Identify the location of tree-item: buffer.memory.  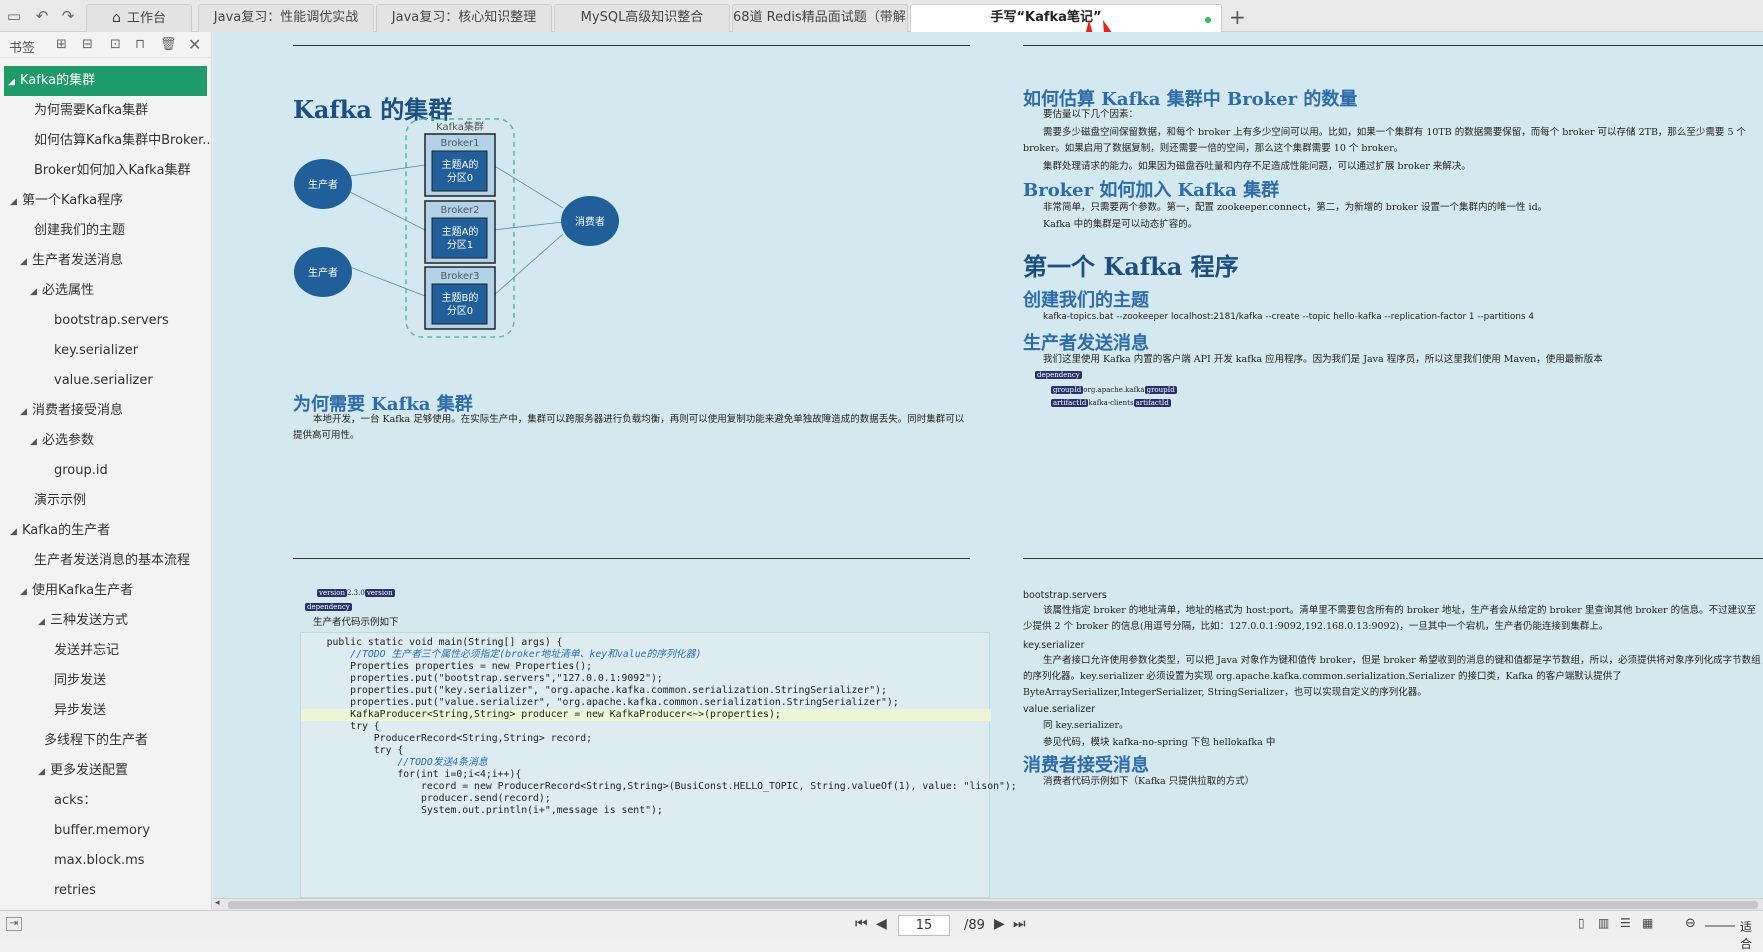
(105, 831).